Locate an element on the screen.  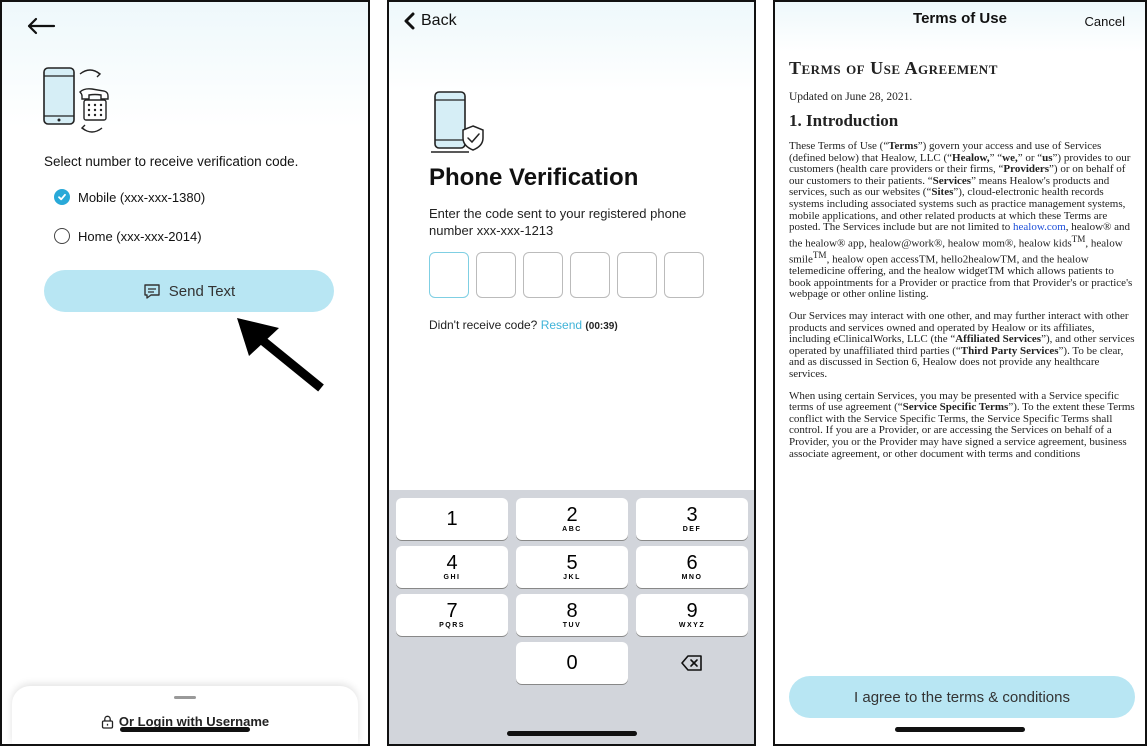
text-run: ” or “ is located at coordinates (1030, 157).